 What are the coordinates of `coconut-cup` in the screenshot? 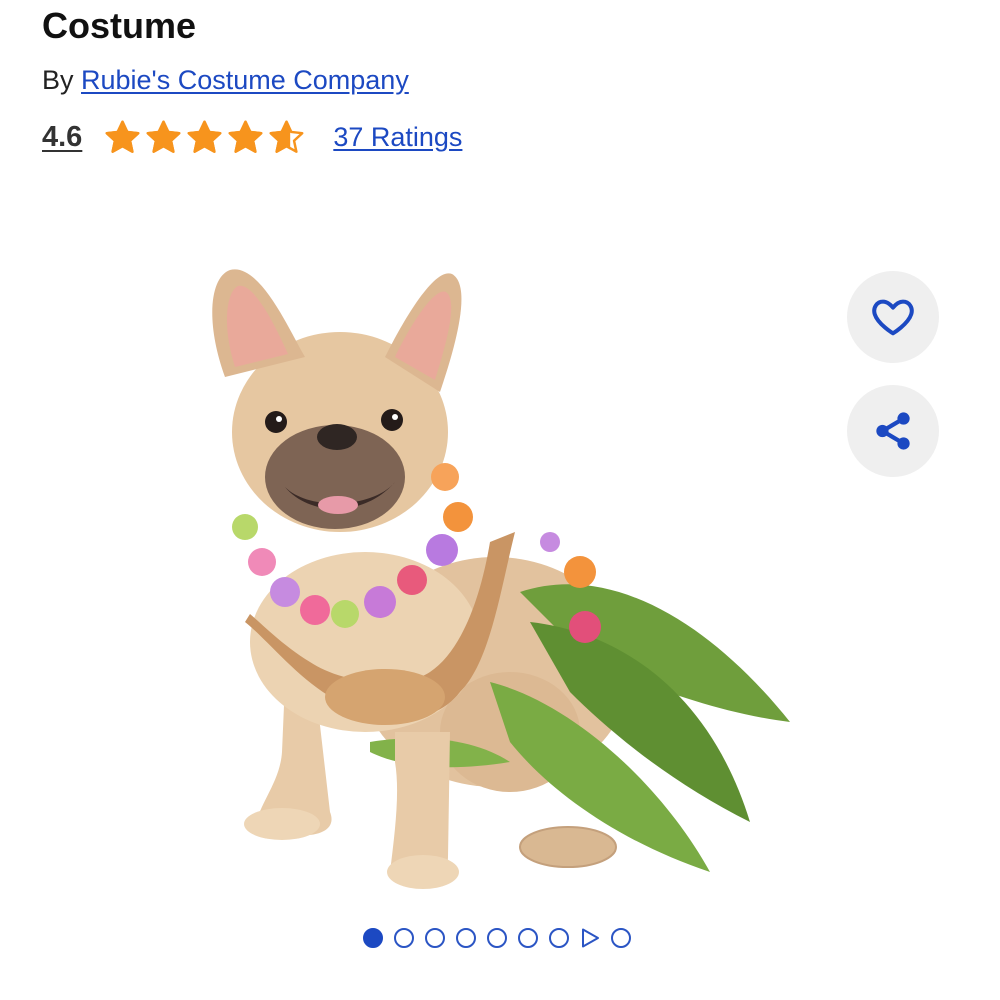 It's located at (385, 697).